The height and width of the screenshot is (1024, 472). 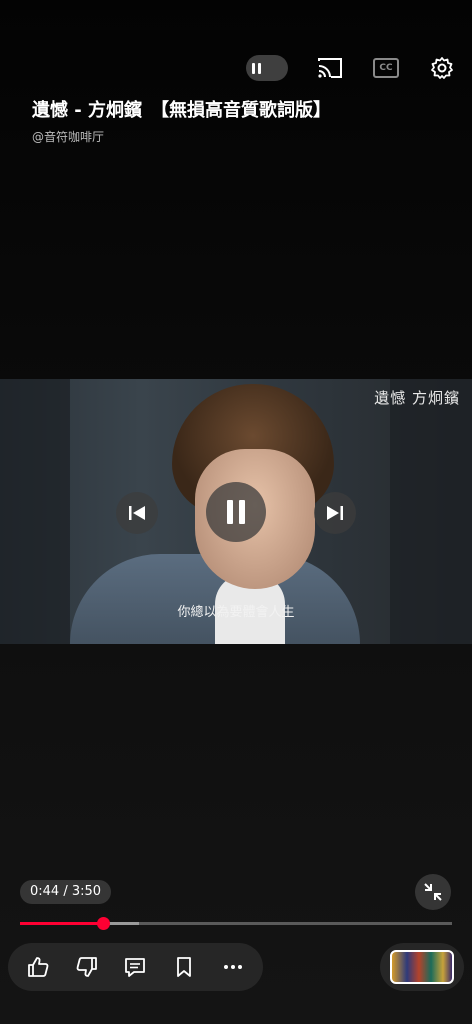 I want to click on comment-icon, so click(x=135, y=967).